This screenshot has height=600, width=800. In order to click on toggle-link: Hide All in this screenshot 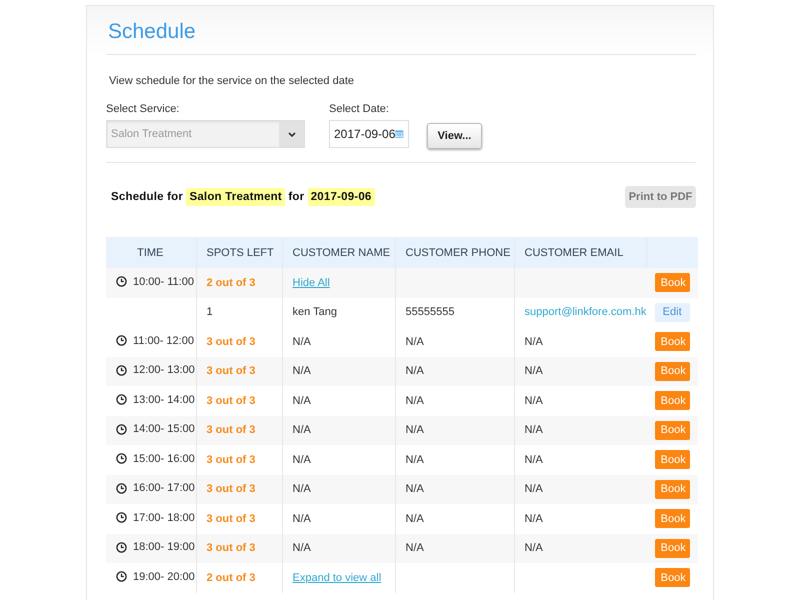, I will do `click(311, 282)`.